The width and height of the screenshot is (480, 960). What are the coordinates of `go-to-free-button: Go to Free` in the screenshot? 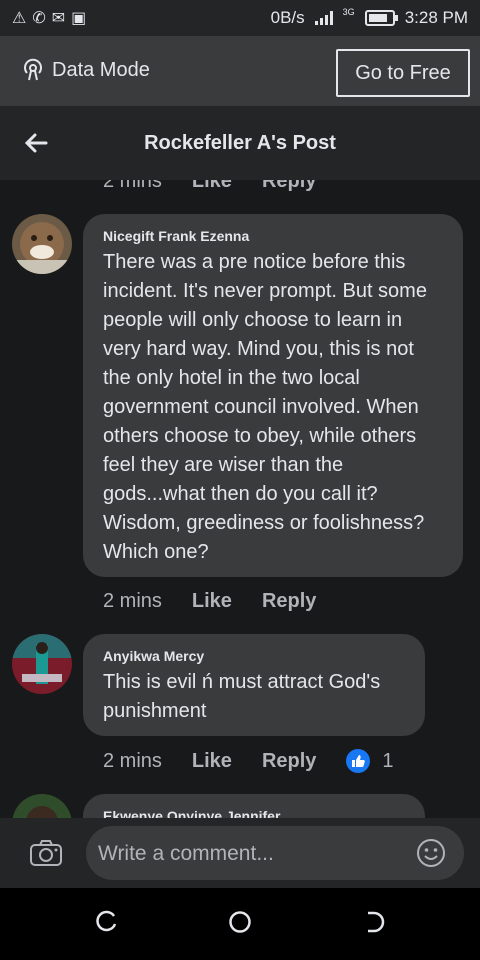 It's located at (403, 73).